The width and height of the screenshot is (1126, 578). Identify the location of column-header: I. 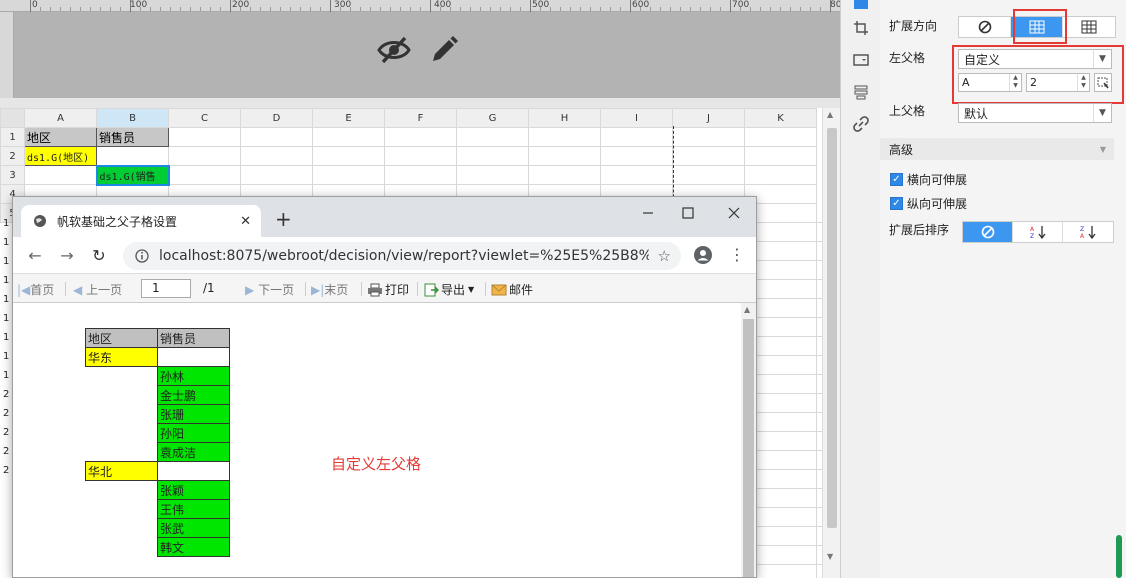
(636, 118).